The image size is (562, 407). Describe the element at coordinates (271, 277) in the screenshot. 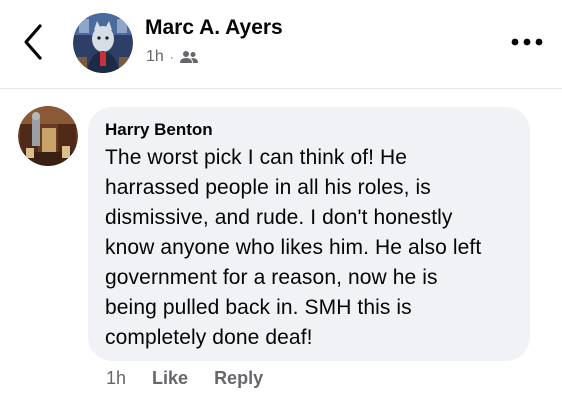

I see `comment-line: government for a reason, now he is` at that location.